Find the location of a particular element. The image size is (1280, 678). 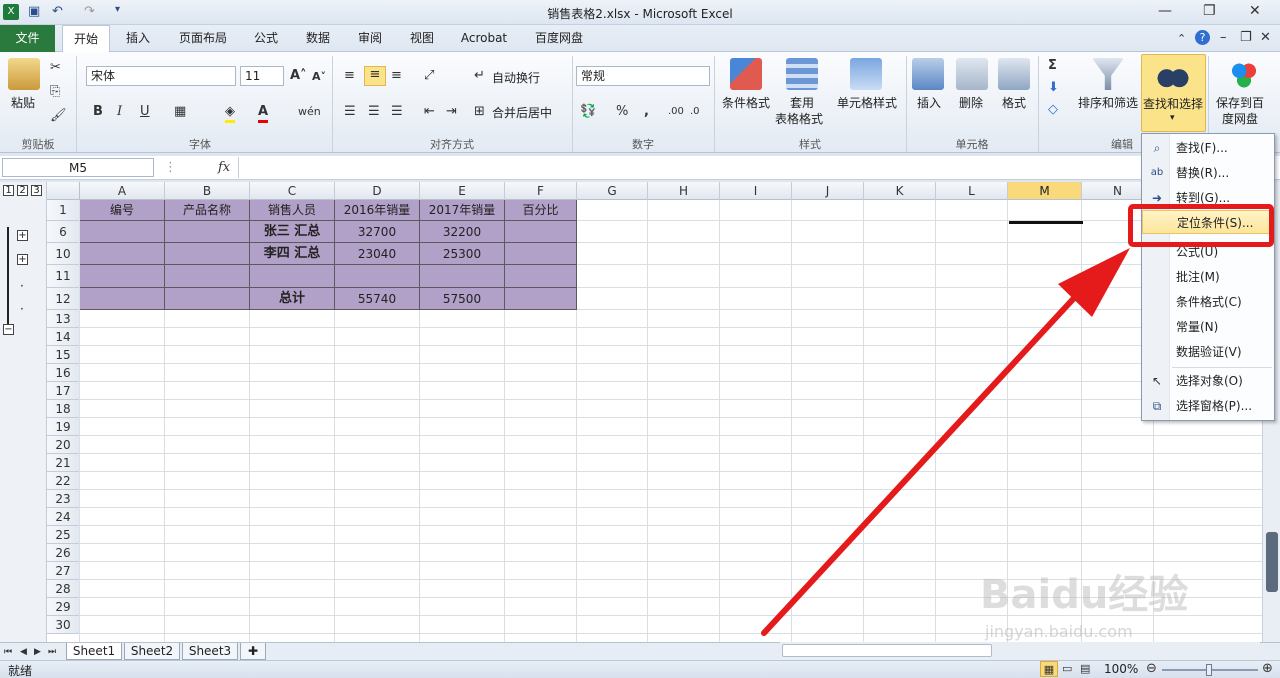

fill-icon: ⬇ is located at coordinates (1053, 88).